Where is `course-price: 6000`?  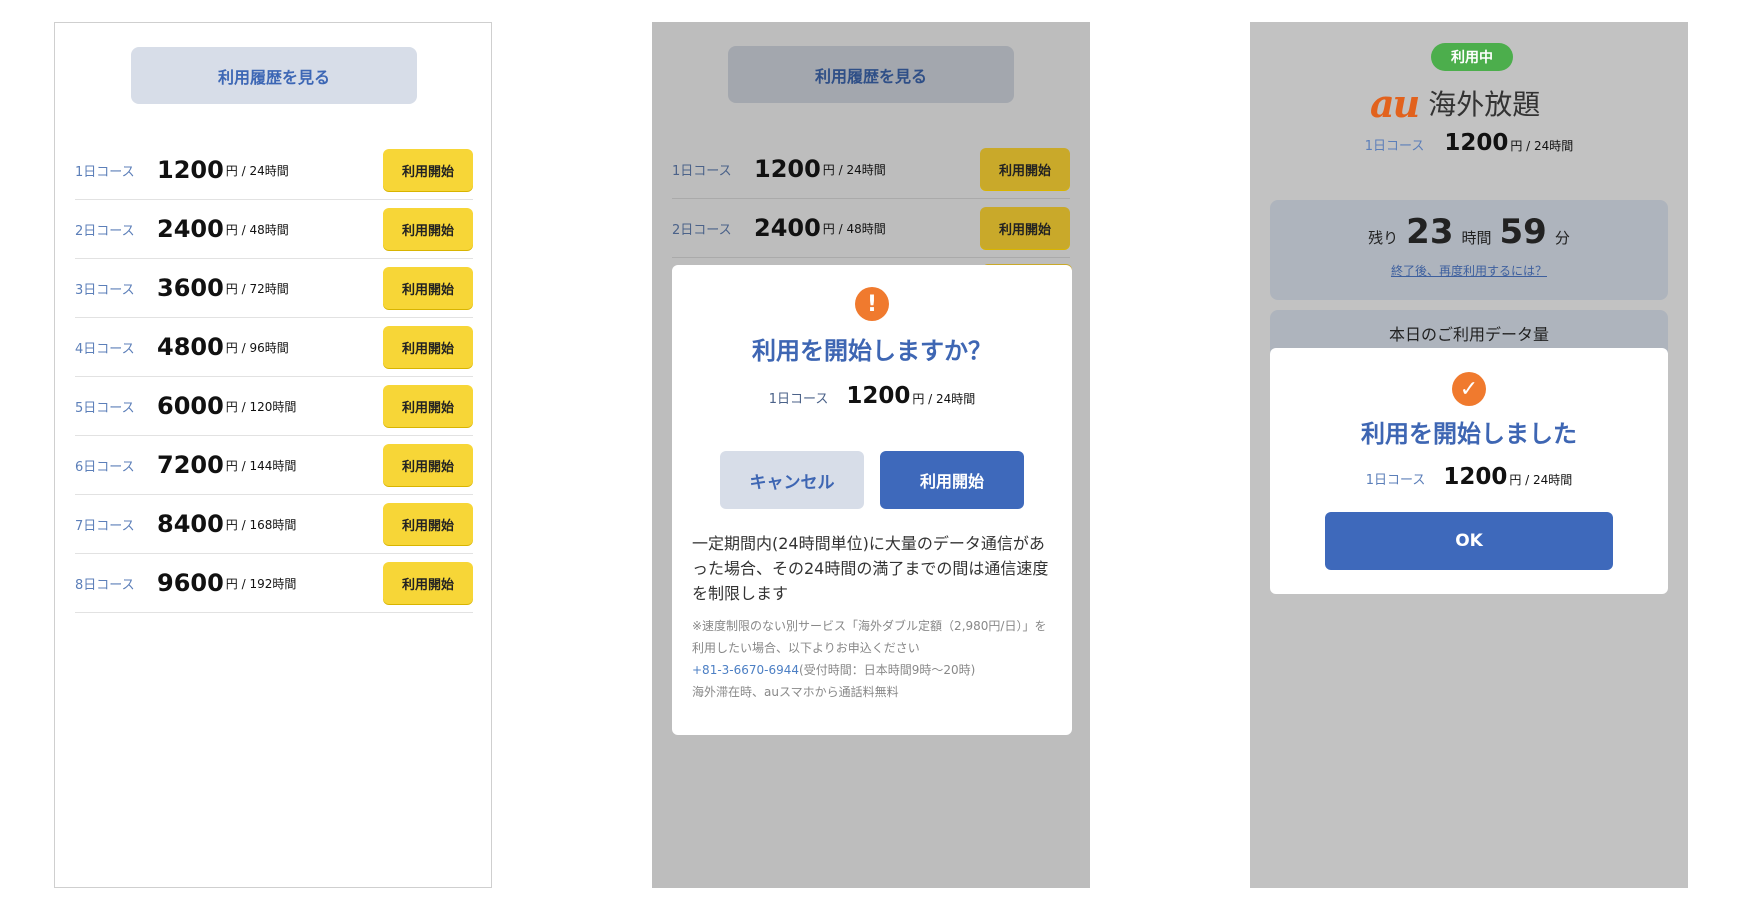
course-price: 6000 is located at coordinates (190, 406).